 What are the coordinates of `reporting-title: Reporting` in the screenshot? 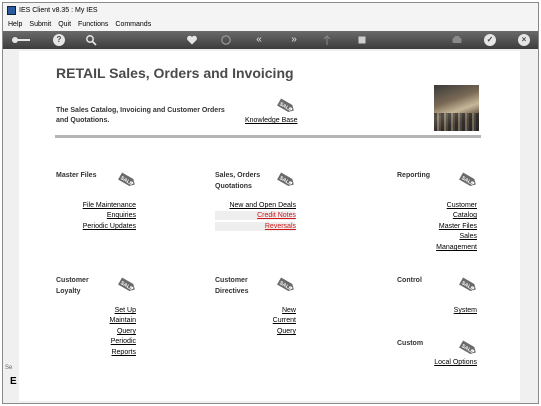 It's located at (414, 175).